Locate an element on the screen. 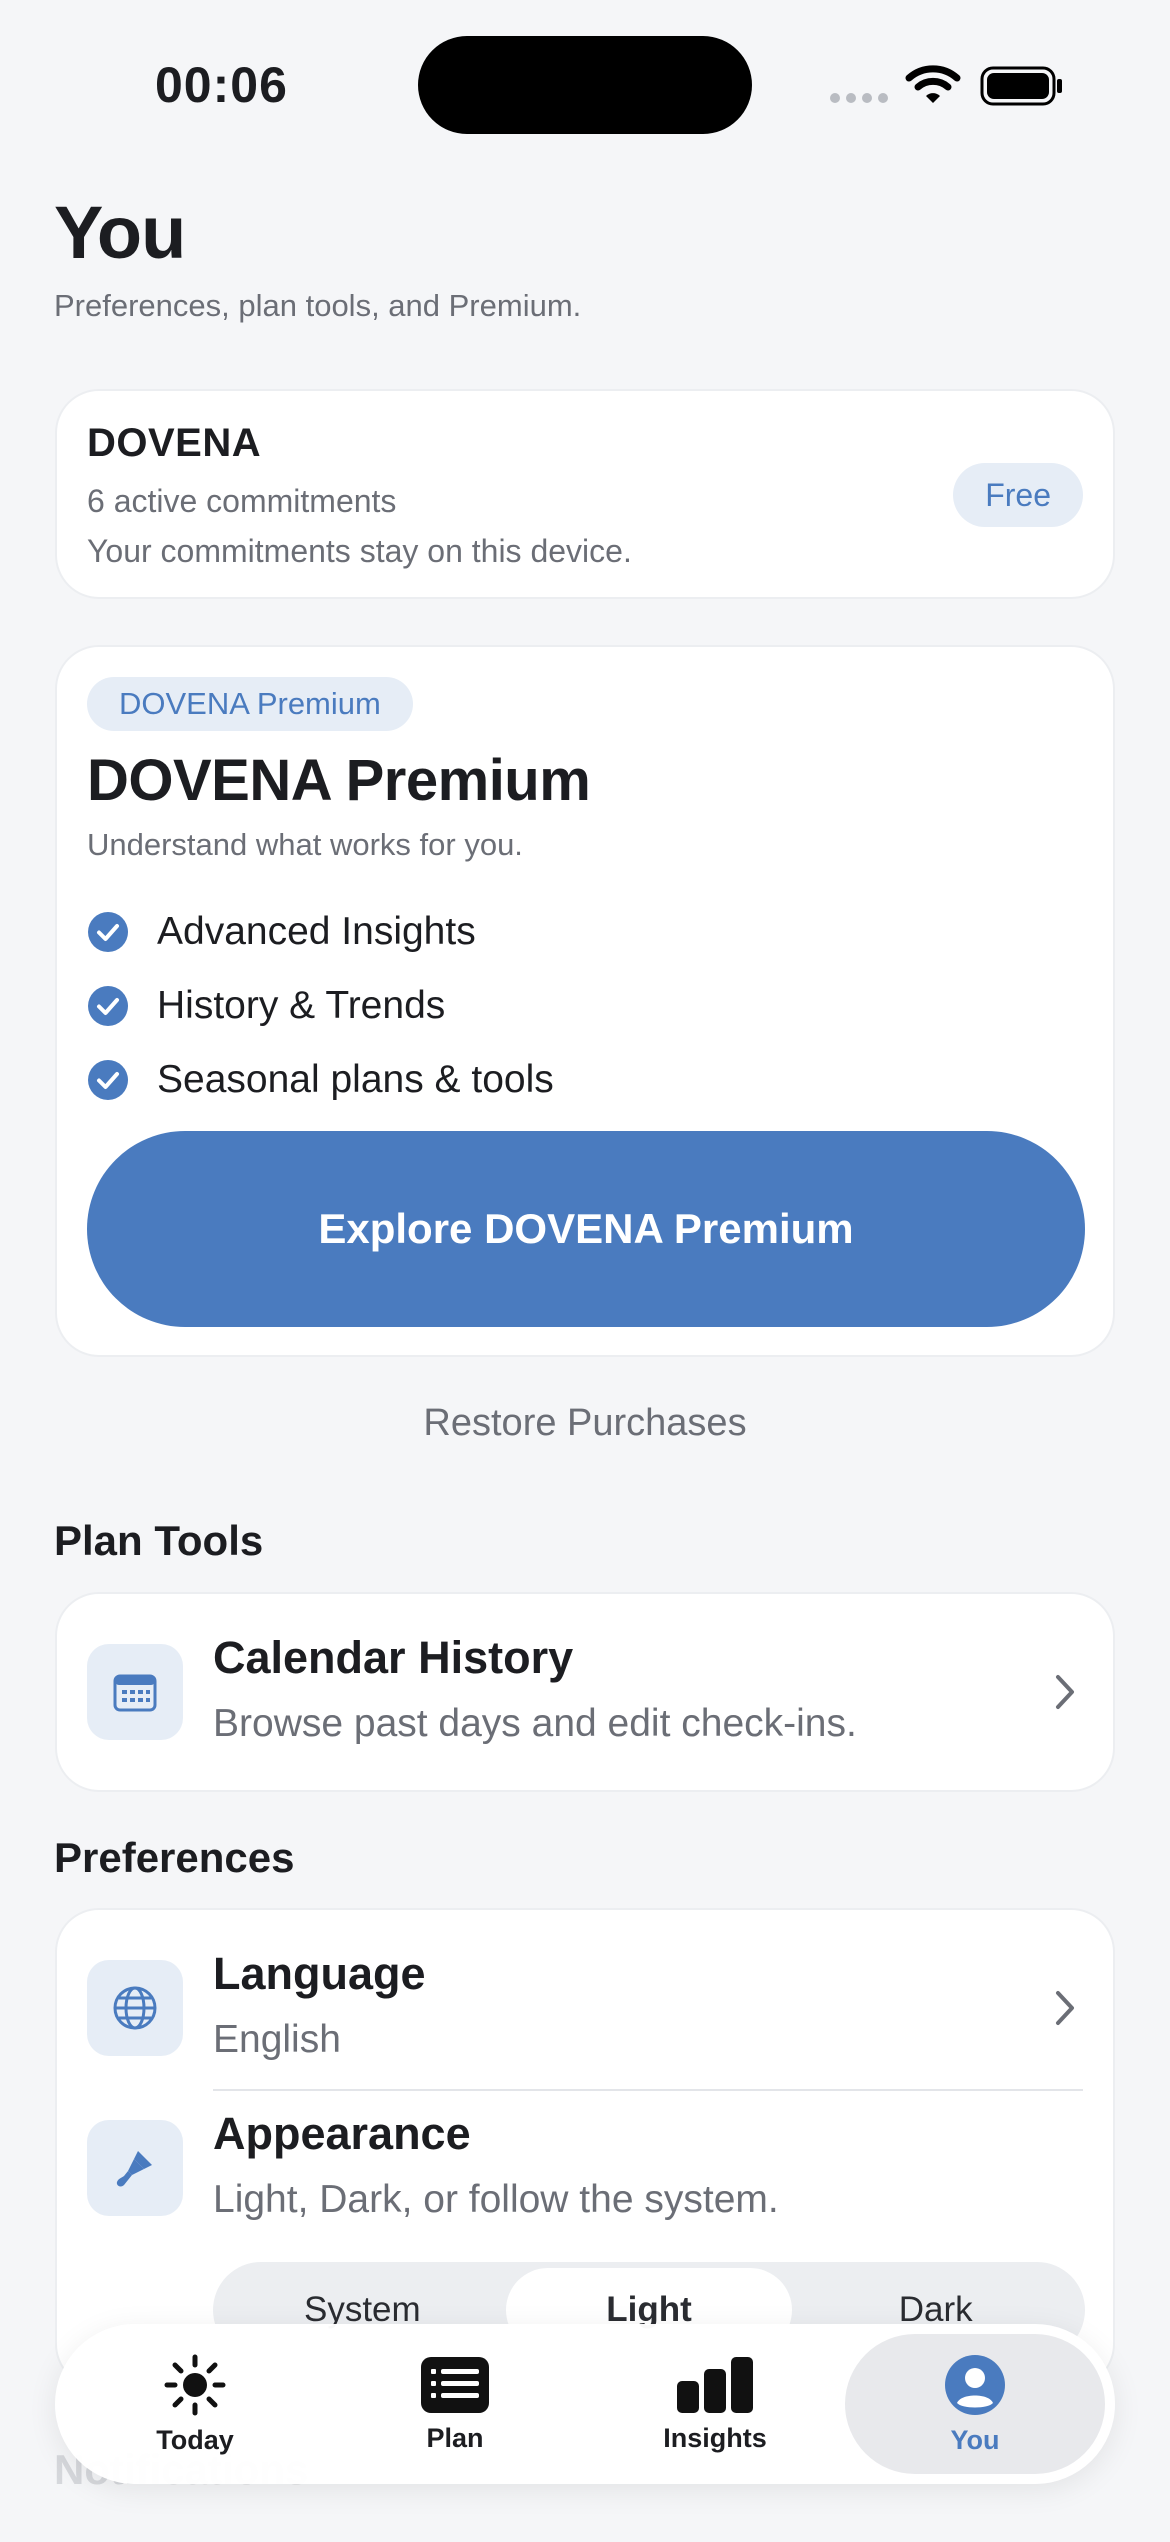  section-title-plan-tools: Plan Tools is located at coordinates (159, 1540).